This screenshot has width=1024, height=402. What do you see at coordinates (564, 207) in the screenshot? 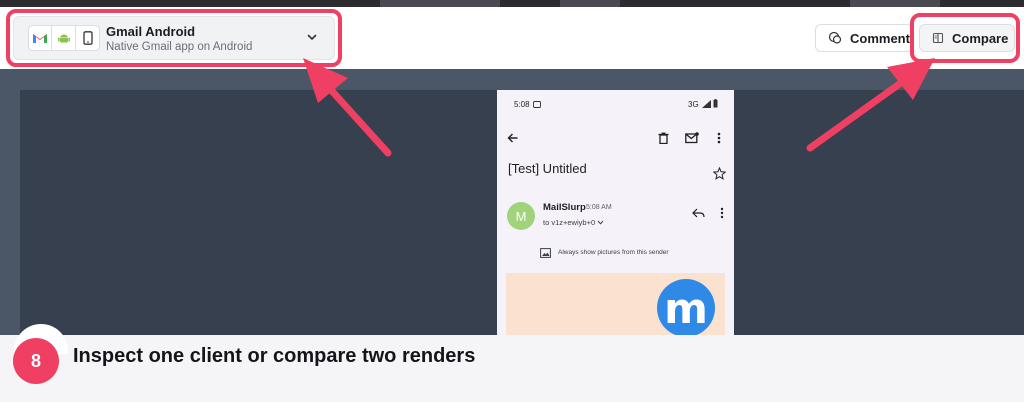
I see `sender-name: MailSlurp` at bounding box center [564, 207].